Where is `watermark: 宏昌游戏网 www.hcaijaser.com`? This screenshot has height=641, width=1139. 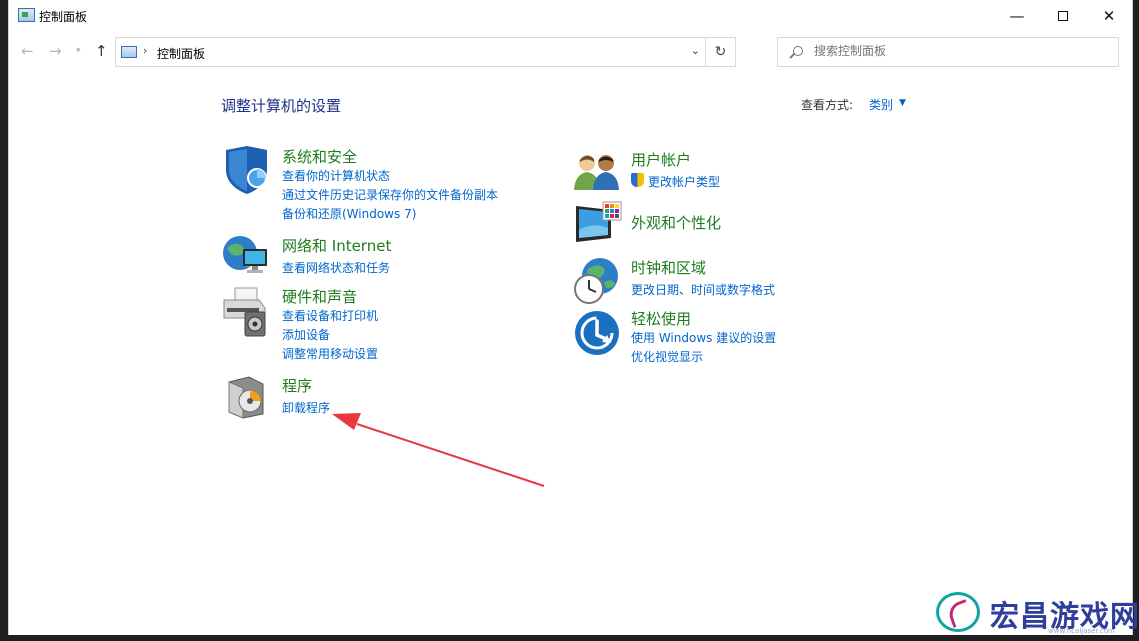 watermark: 宏昌游戏网 www.hcaijaser.com is located at coordinates (1037, 613).